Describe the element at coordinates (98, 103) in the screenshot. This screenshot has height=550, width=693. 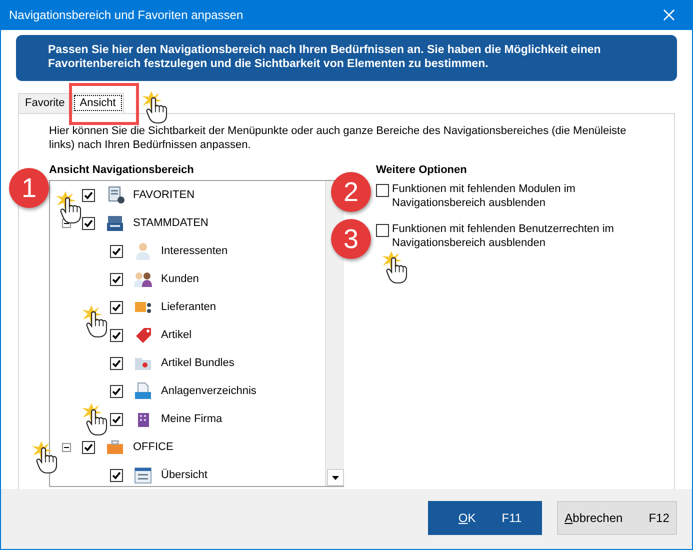
I see `tab: Ansicht` at that location.